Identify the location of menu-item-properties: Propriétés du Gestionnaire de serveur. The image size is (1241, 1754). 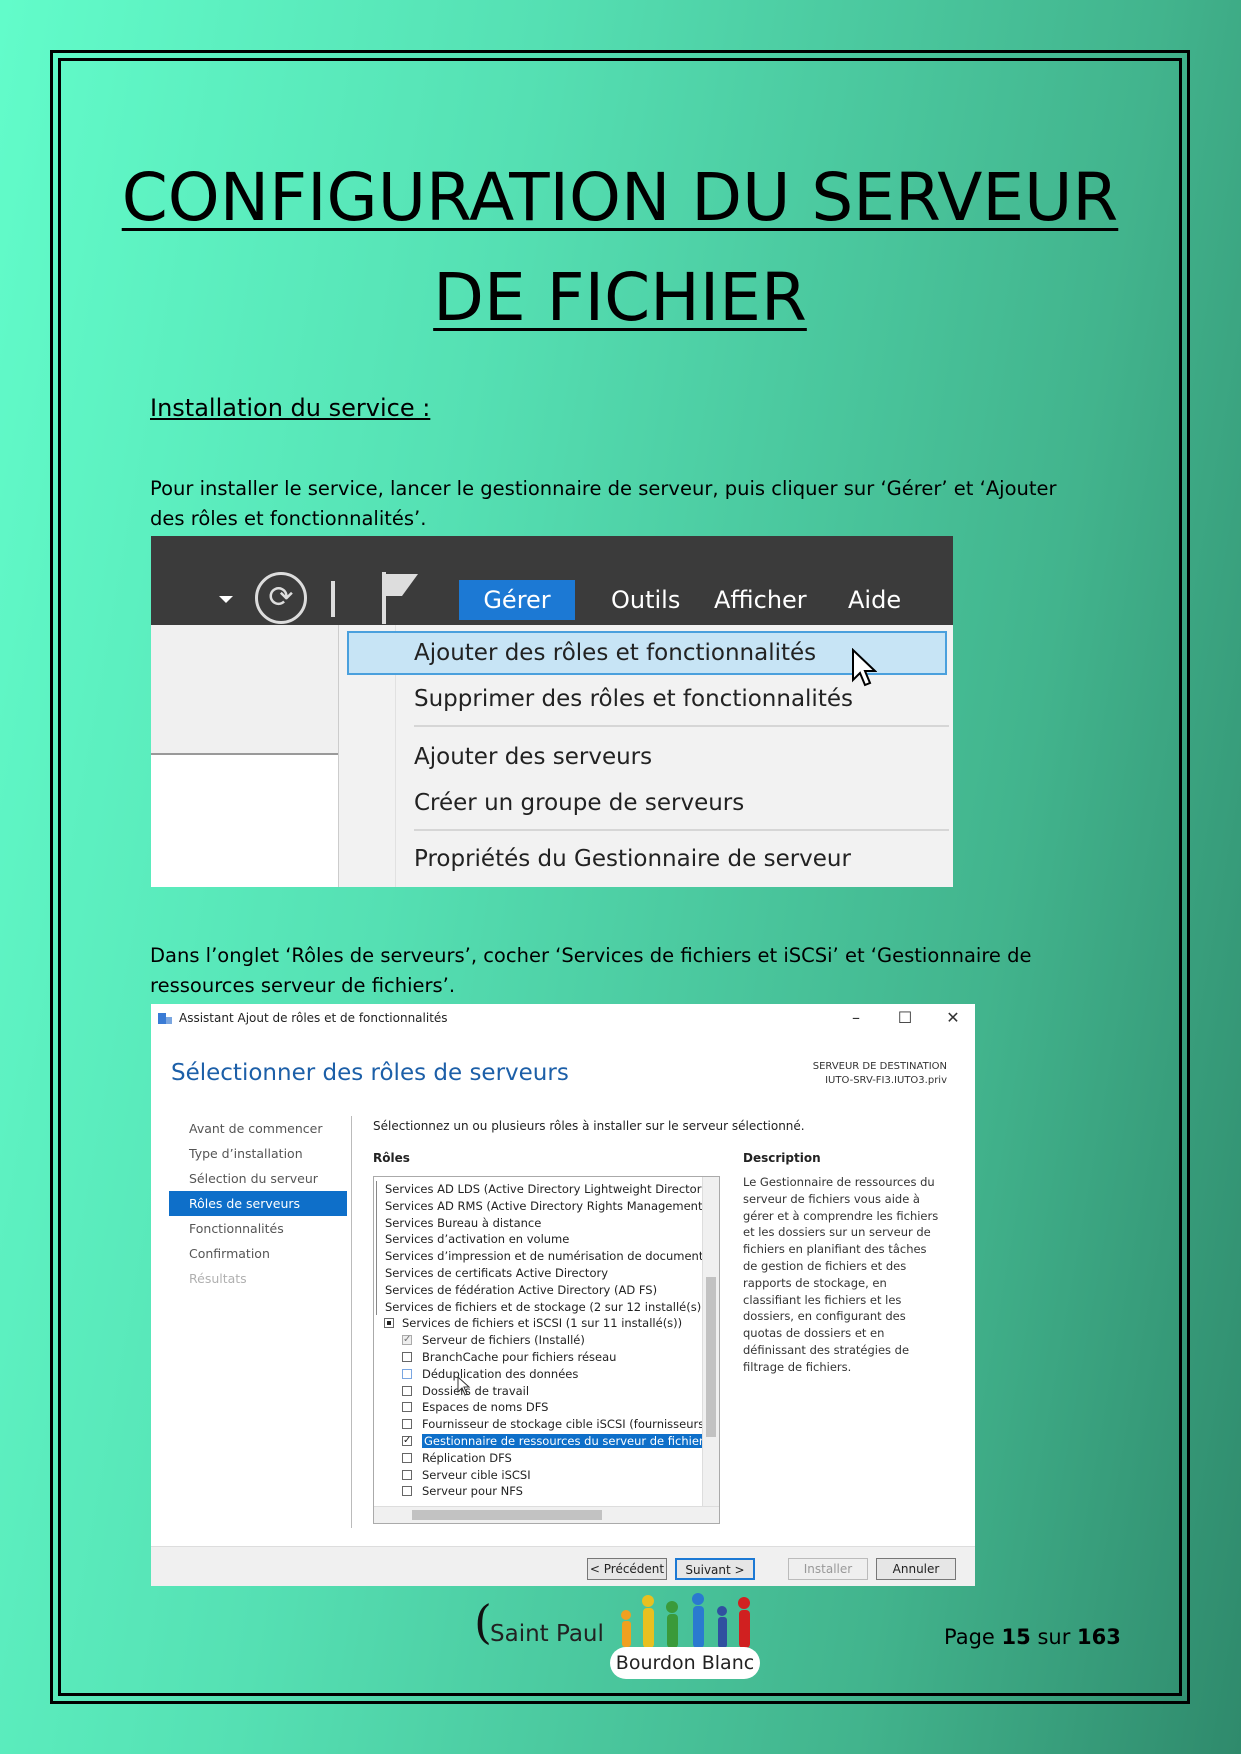
(632, 859).